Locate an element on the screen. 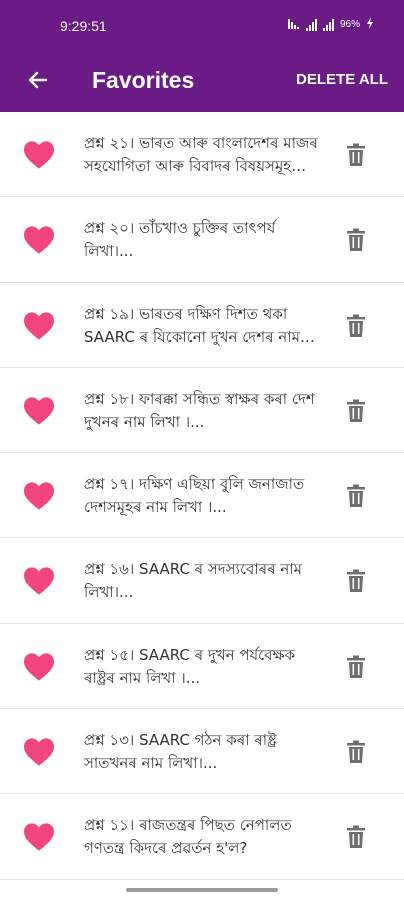  arrow-left-icon is located at coordinates (38, 82).